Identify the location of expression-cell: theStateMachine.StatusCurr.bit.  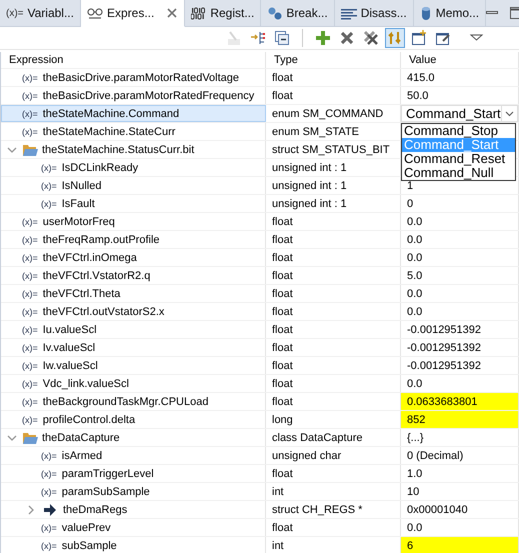
(133, 149).